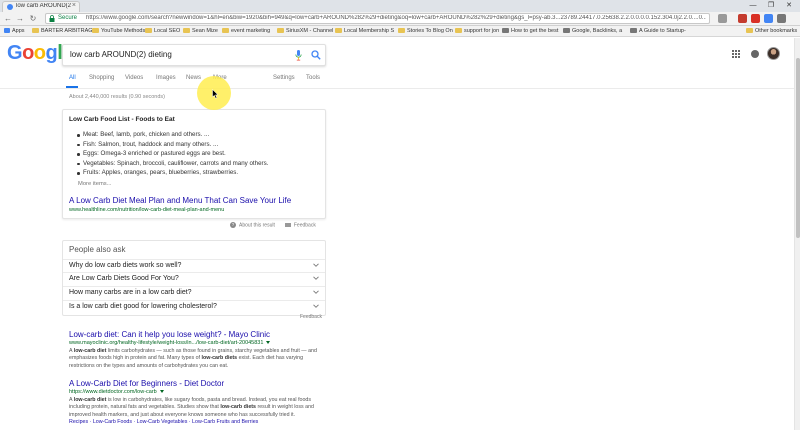 The width and height of the screenshot is (800, 430). What do you see at coordinates (298, 55) in the screenshot?
I see `microphone-icon` at bounding box center [298, 55].